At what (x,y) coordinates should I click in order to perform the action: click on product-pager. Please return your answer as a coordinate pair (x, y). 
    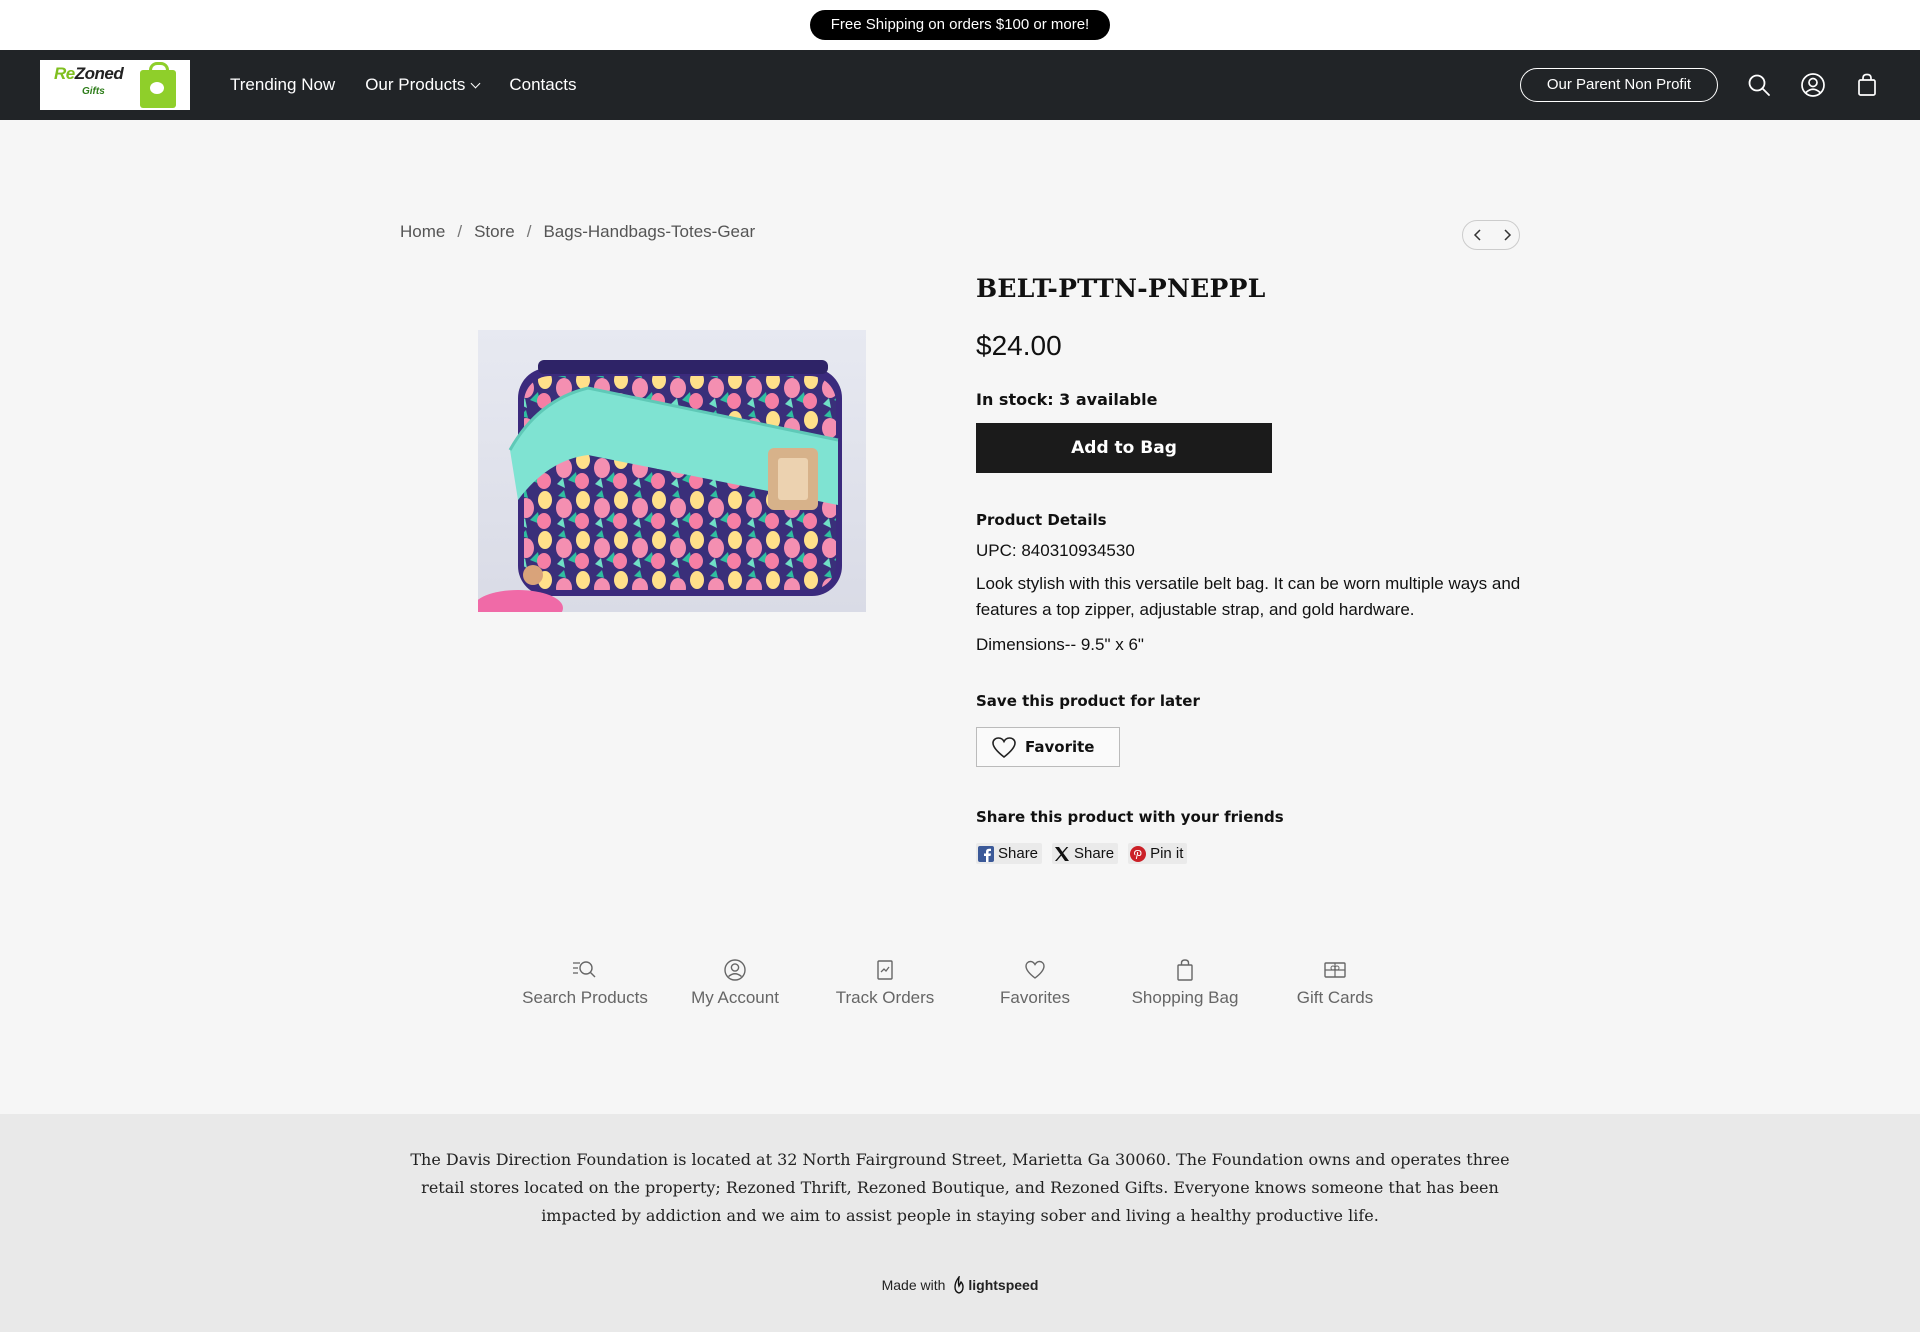
    Looking at the image, I should click on (1491, 235).